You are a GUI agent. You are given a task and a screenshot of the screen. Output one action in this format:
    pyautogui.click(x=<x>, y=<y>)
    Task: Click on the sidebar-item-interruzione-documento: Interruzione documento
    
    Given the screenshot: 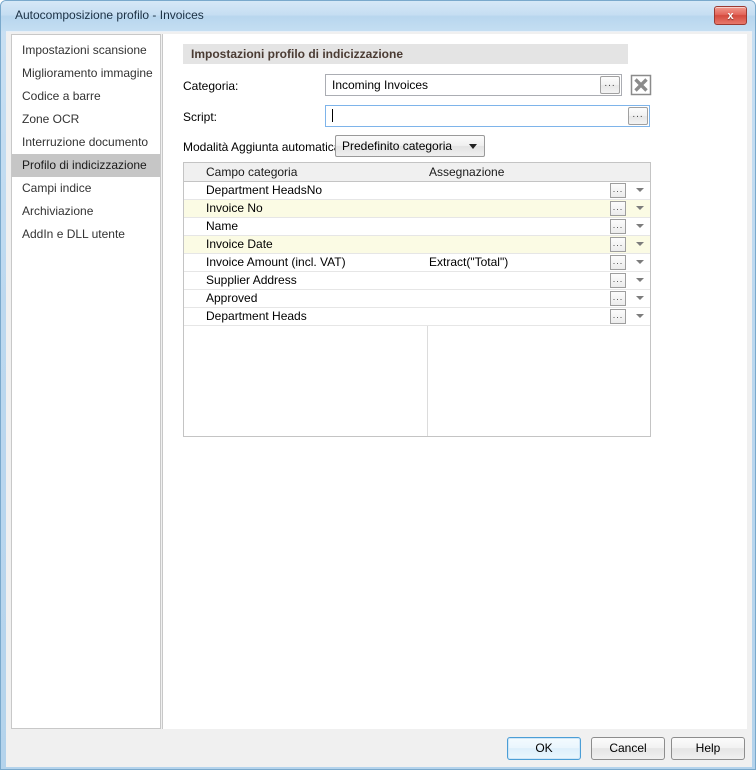 What is the action you would take?
    pyautogui.click(x=86, y=142)
    